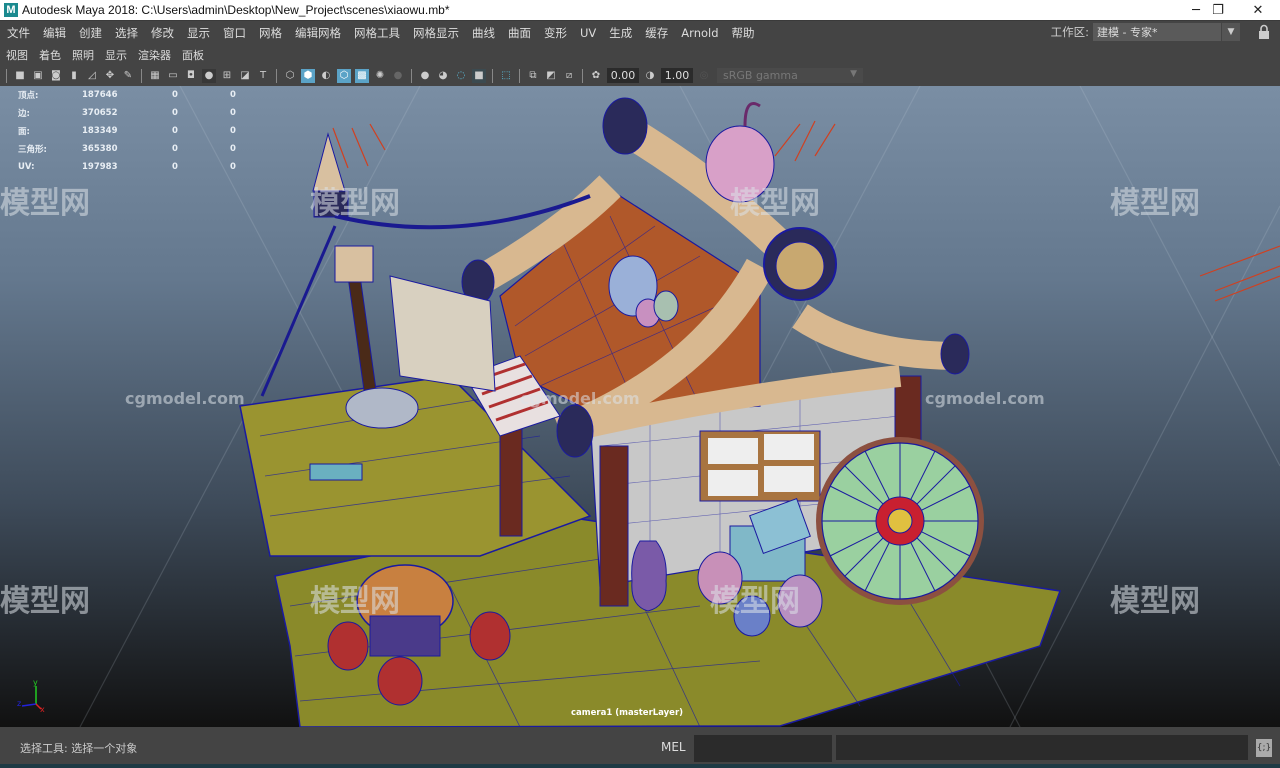 Image resolution: width=1280 pixels, height=768 pixels. I want to click on menu-deform: 变形, so click(555, 33).